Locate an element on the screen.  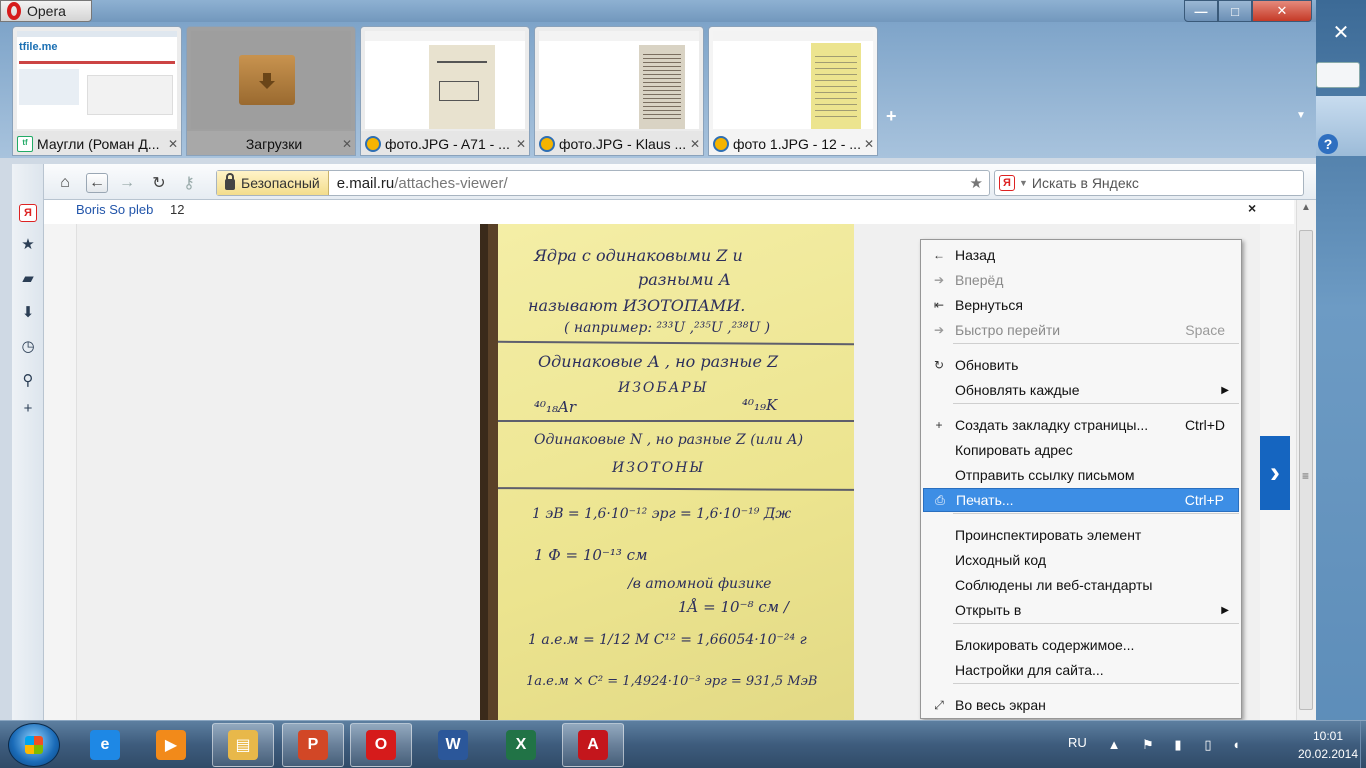
background-search-field is located at coordinates (1338, 75).